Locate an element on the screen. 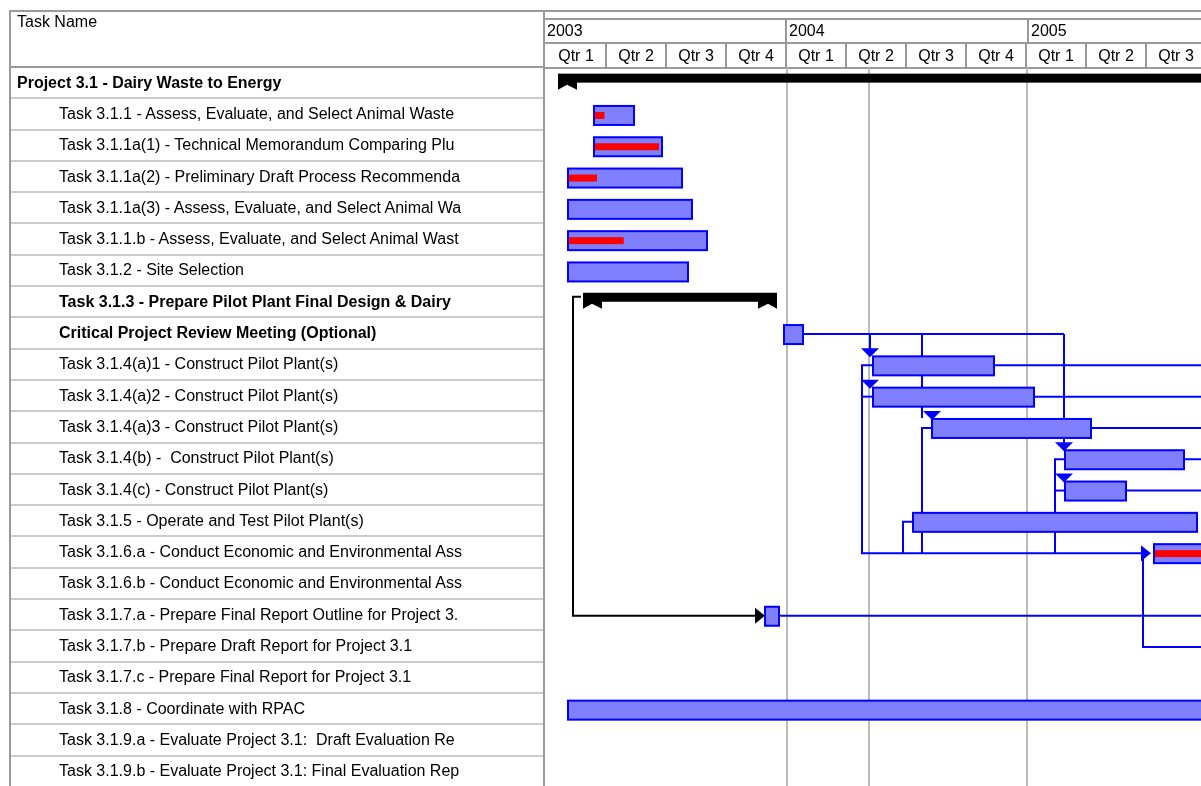  task-name: Task 3.1.9.a - Evaluate Project 3.1: Draft Evaluation Re is located at coordinates (256, 739).